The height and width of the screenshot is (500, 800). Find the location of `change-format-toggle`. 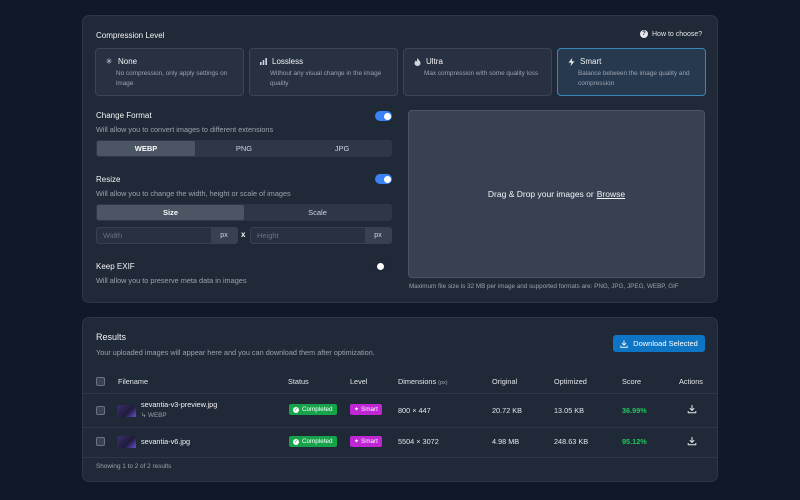

change-format-toggle is located at coordinates (383, 116).